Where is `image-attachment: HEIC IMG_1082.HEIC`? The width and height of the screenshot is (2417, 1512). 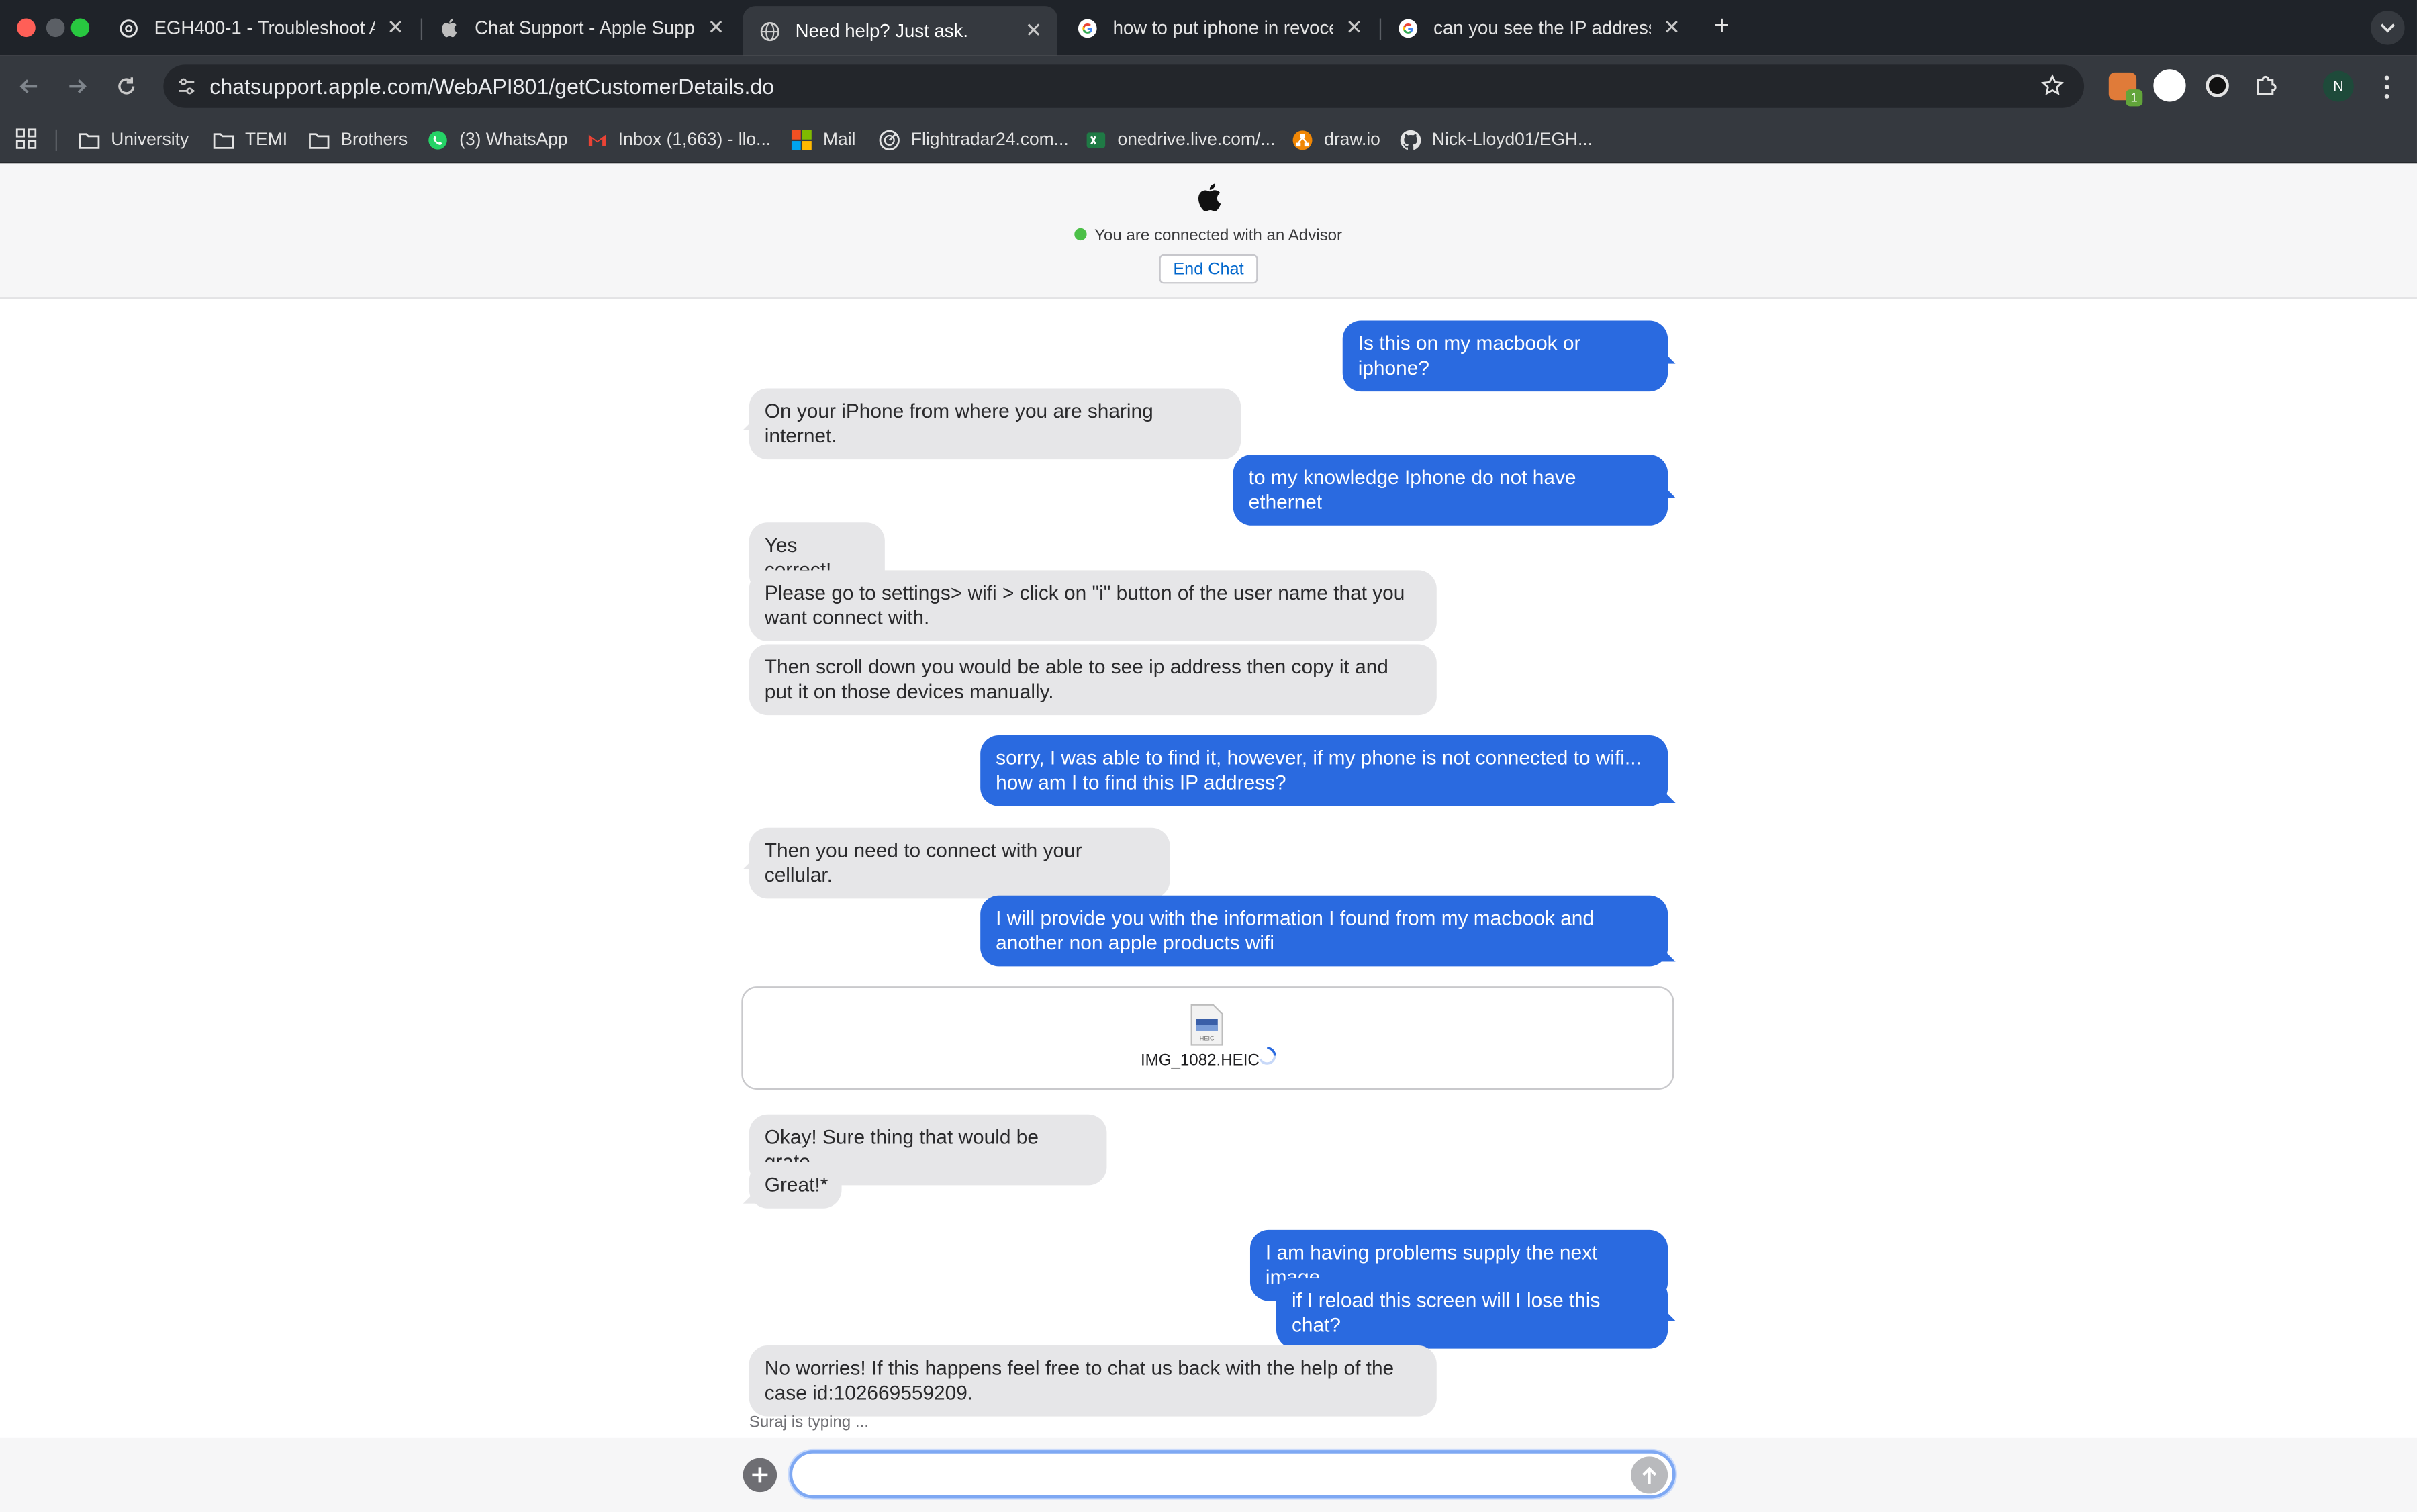
image-attachment: HEIC IMG_1082.HEIC is located at coordinates (1207, 1038).